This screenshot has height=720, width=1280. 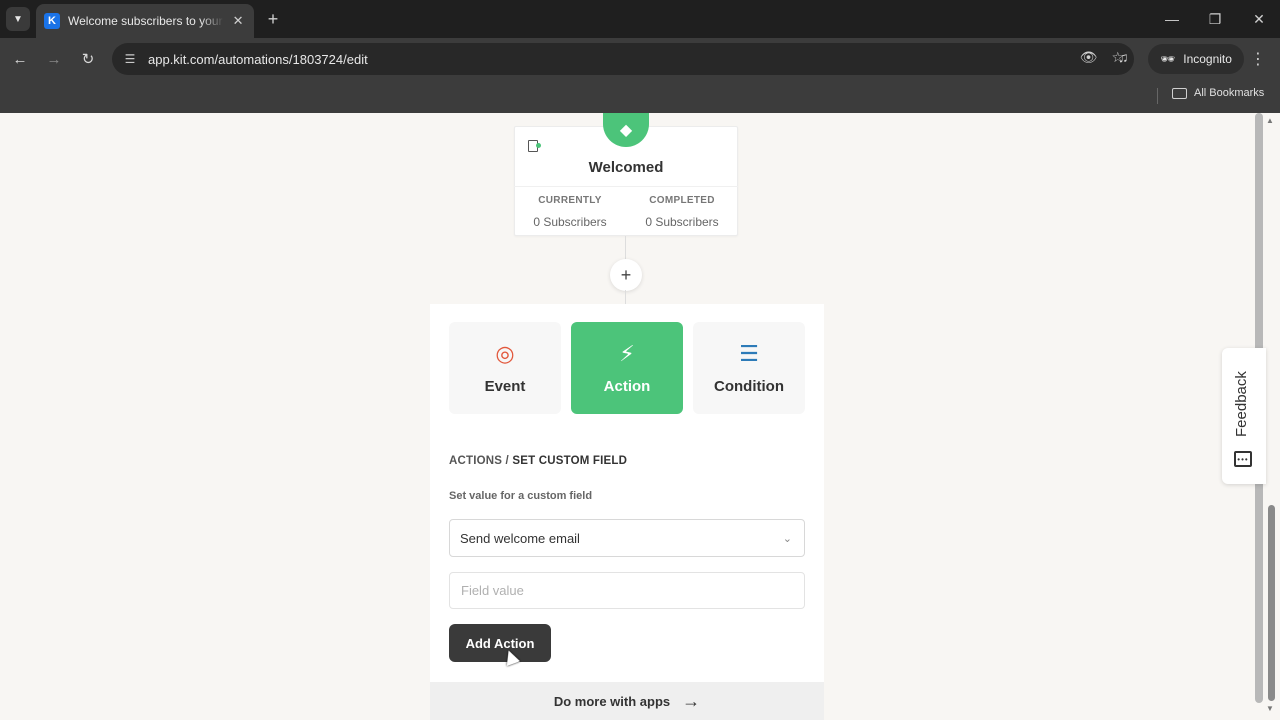 What do you see at coordinates (691, 700) in the screenshot?
I see `arrow-right-icon: →` at bounding box center [691, 700].